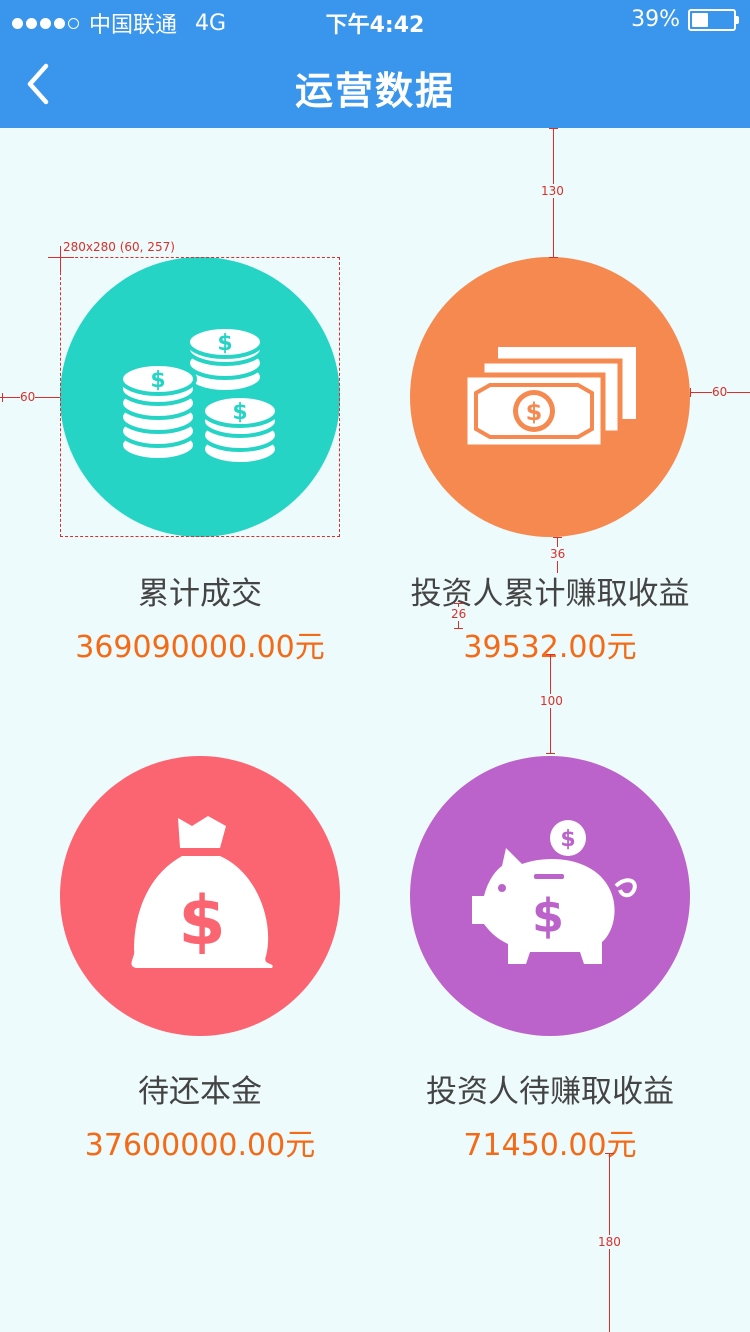  What do you see at coordinates (200, 1092) in the screenshot?
I see `stat-label: 待还本金` at bounding box center [200, 1092].